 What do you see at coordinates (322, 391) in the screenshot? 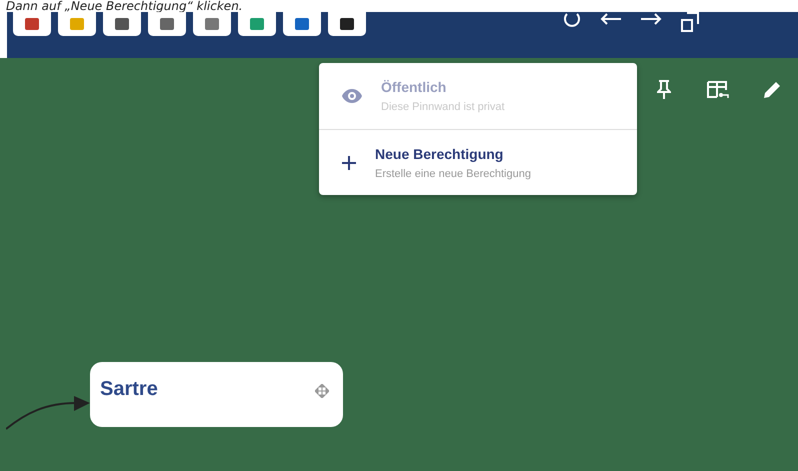
I see `move-icon` at bounding box center [322, 391].